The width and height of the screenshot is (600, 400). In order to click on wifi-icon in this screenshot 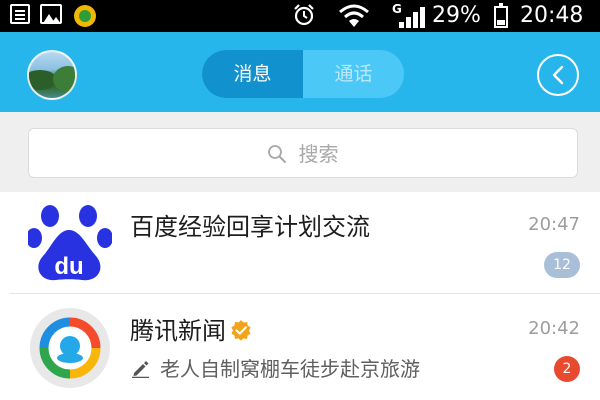, I will do `click(354, 15)`.